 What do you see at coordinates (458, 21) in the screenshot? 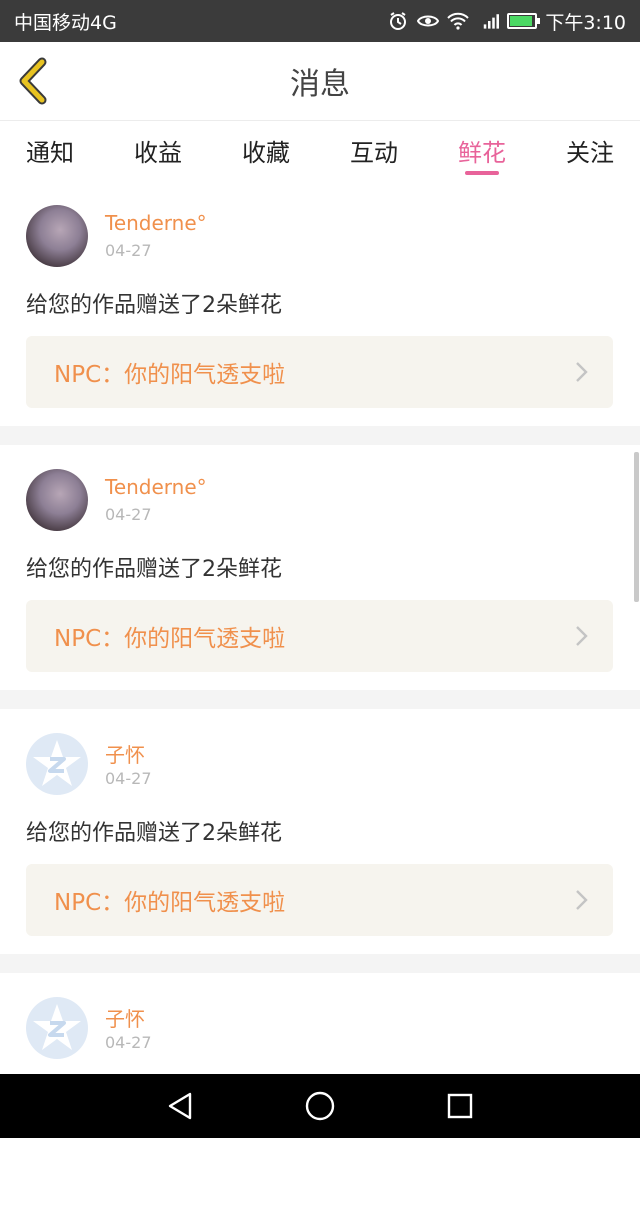
I see `wifi-icon` at bounding box center [458, 21].